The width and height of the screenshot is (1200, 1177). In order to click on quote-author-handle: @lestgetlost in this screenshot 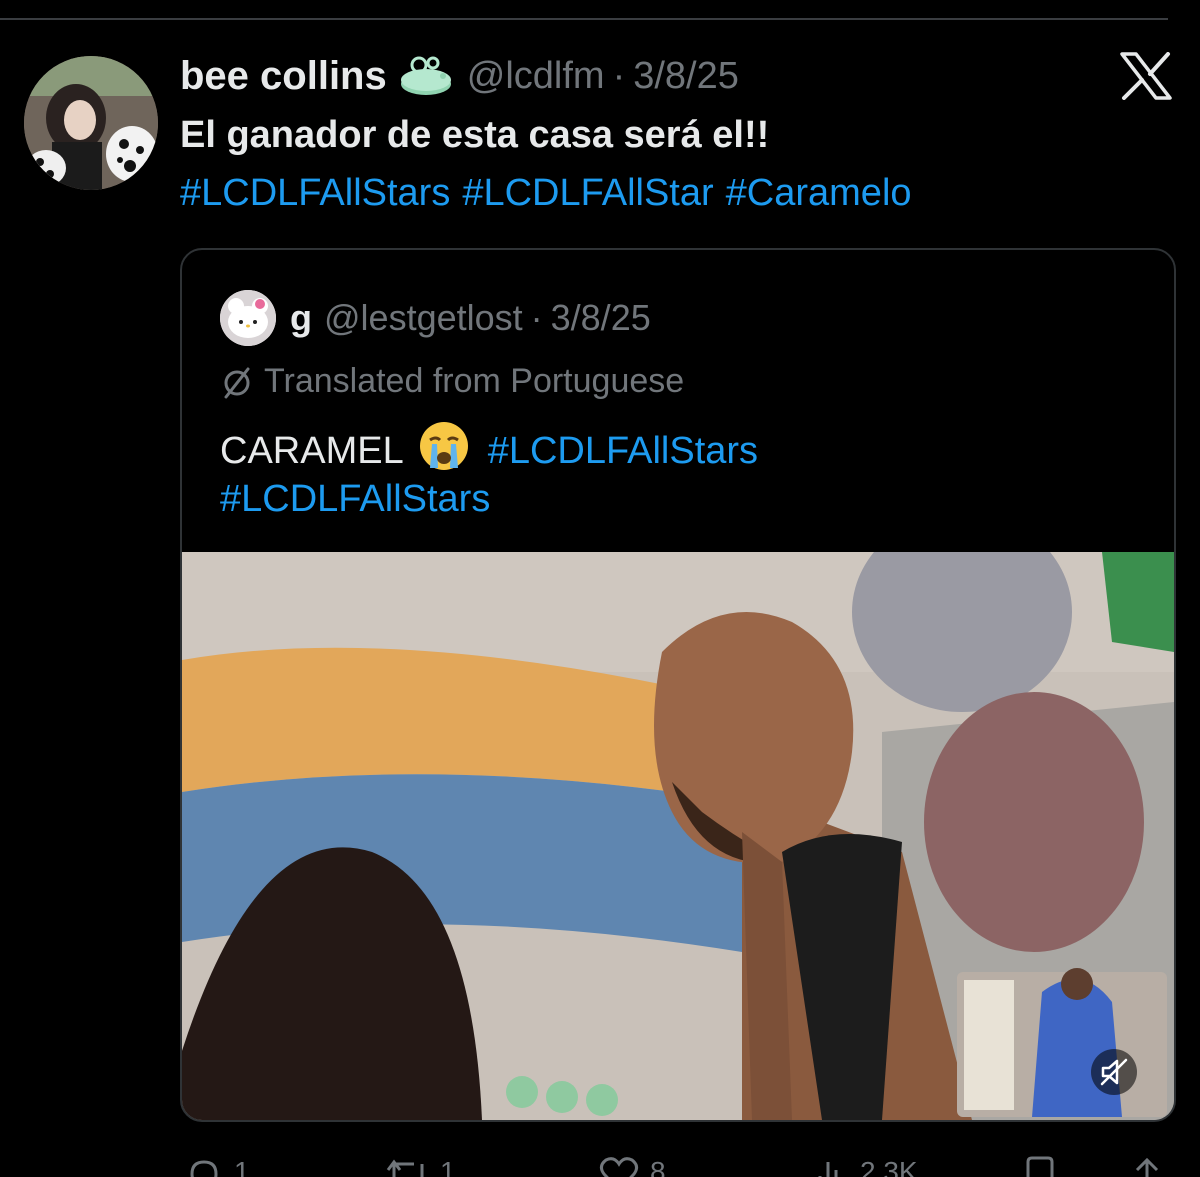, I will do `click(423, 318)`.